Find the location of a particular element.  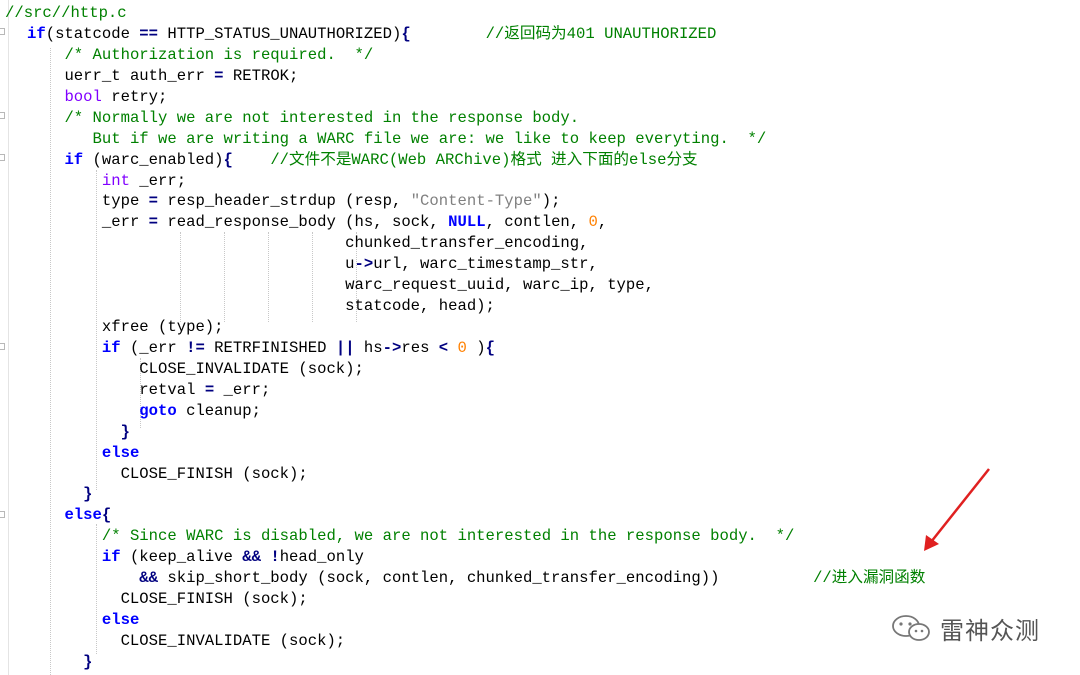

code-token: u is located at coordinates (350, 264).